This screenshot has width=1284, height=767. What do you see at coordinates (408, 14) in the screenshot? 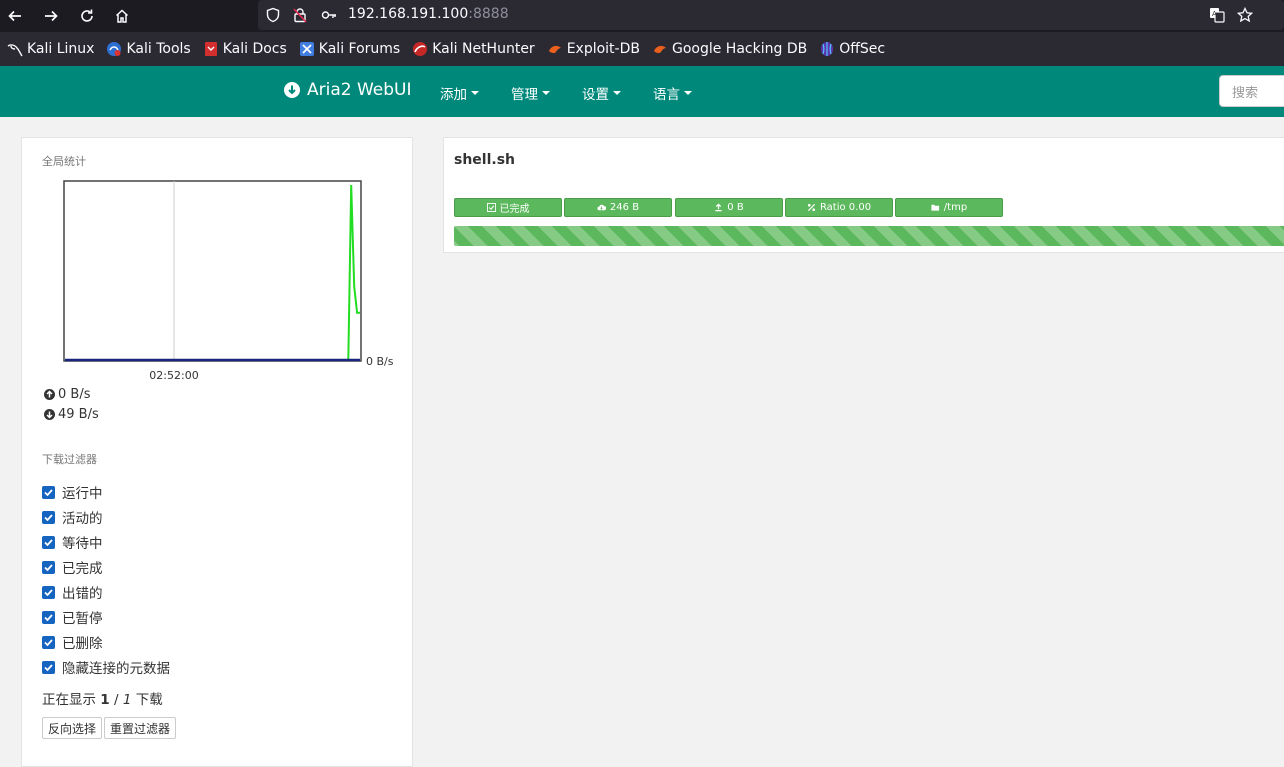
I see `url-host: 192.168.191.100` at bounding box center [408, 14].